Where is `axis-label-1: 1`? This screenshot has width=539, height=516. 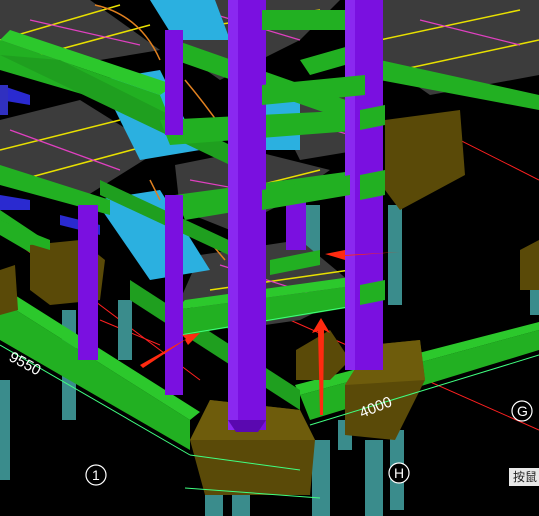 axis-label-1: 1 is located at coordinates (96, 475).